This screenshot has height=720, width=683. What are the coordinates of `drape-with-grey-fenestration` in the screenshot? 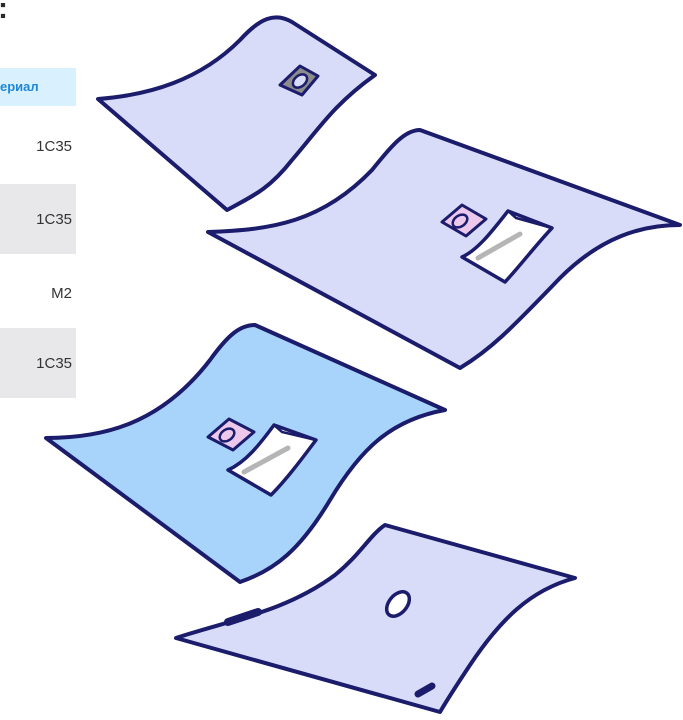 It's located at (236, 113).